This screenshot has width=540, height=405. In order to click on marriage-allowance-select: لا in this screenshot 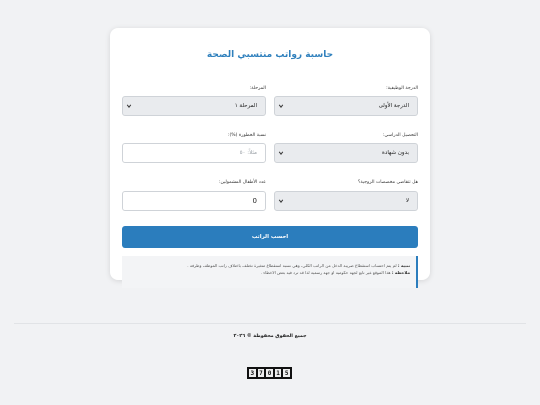, I will do `click(346, 201)`.